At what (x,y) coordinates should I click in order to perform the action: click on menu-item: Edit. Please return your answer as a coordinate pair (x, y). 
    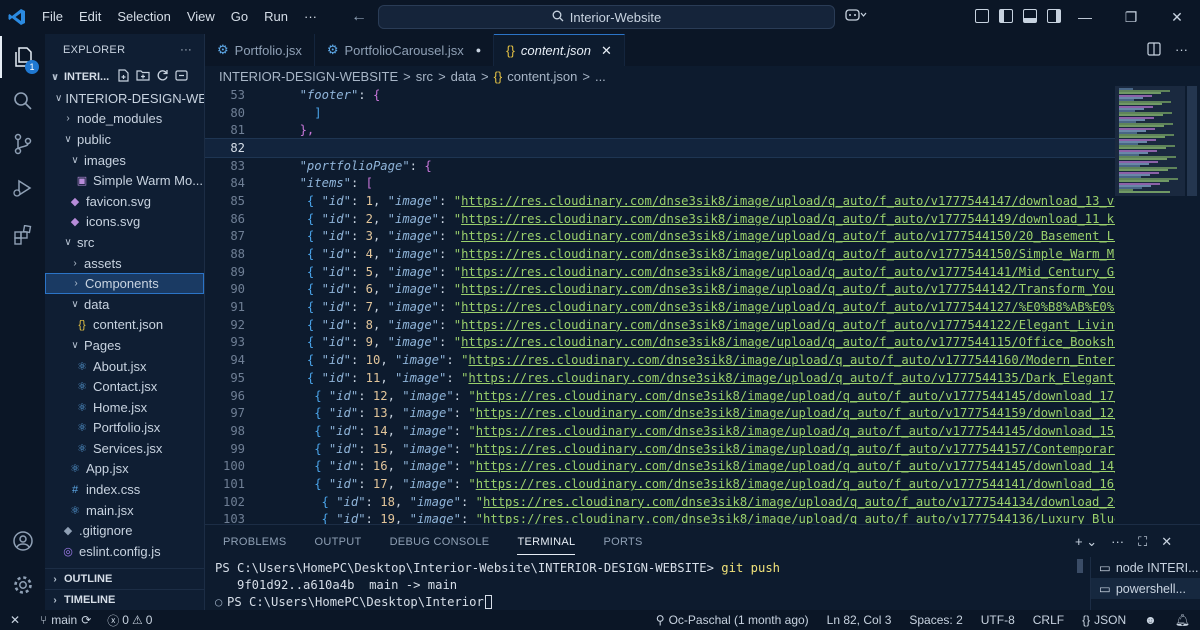
    Looking at the image, I should click on (90, 17).